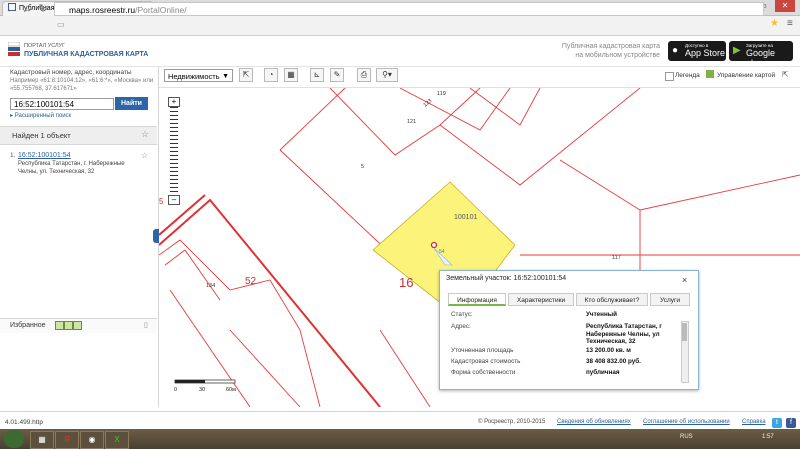 This screenshot has height=449, width=800. What do you see at coordinates (271, 75) in the screenshot?
I see `identify-tool-icon: ◔` at bounding box center [271, 75].